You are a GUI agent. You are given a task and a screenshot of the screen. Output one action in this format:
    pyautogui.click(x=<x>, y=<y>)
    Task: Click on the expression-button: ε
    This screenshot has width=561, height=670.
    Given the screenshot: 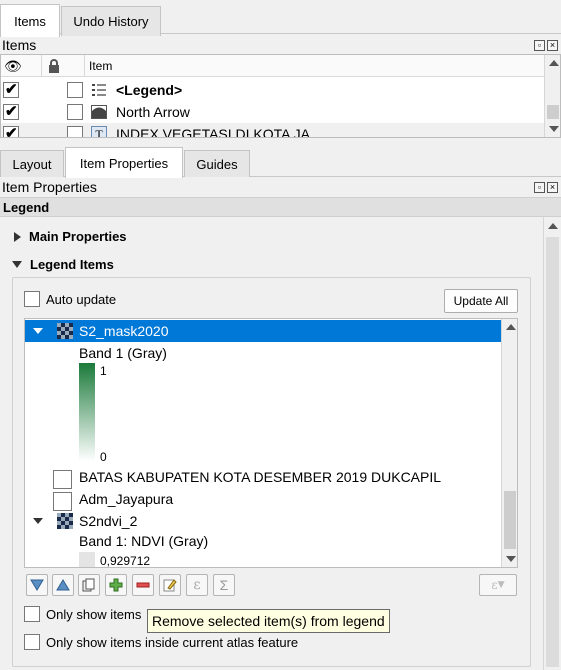 What is the action you would take?
    pyautogui.click(x=197, y=585)
    